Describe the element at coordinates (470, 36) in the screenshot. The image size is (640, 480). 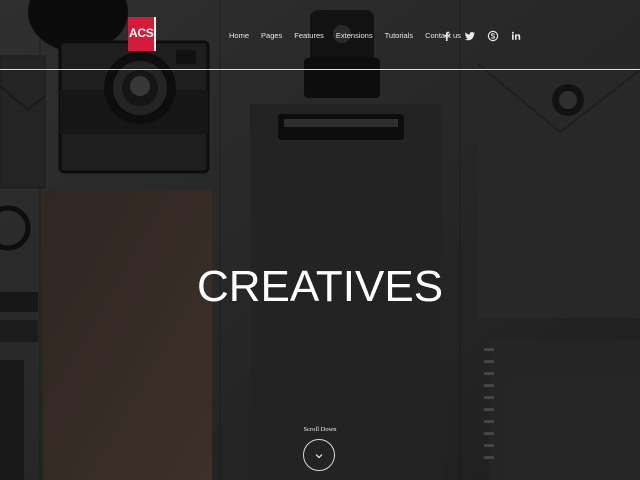
I see `twitter-icon` at that location.